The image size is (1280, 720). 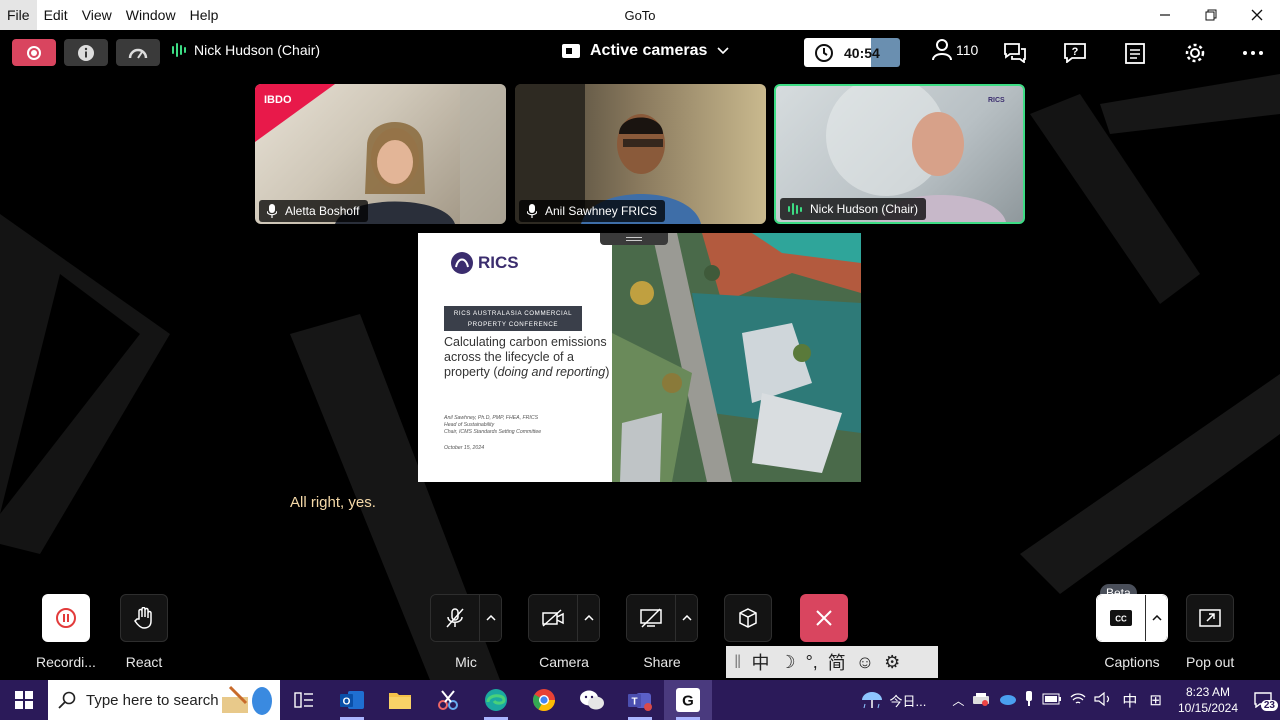 What do you see at coordinates (1165, 15) in the screenshot?
I see `minimize-button` at bounding box center [1165, 15].